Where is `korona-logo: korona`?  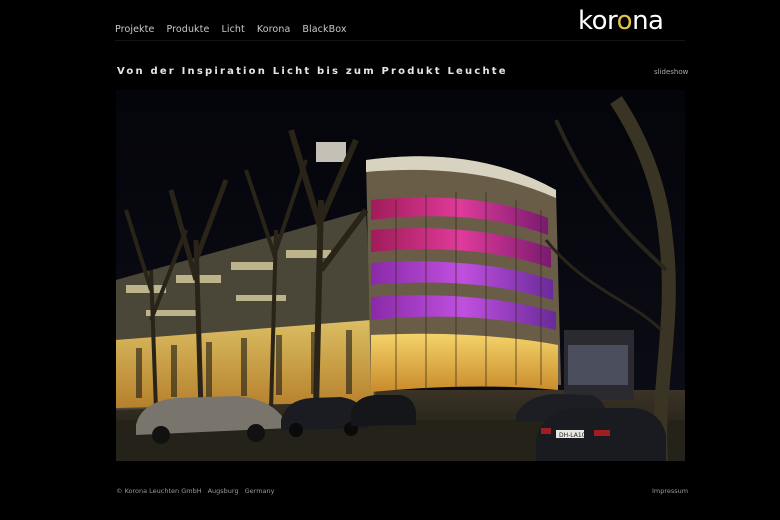
korona-logo: korona is located at coordinates (621, 21).